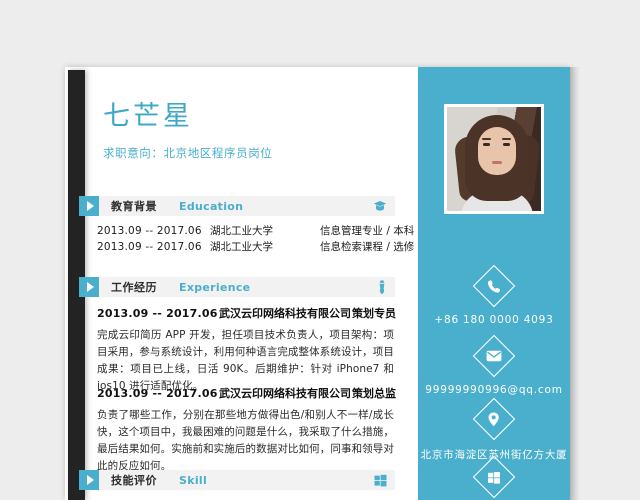  I want to click on section-title-cn: 技能评价, so click(134, 480).